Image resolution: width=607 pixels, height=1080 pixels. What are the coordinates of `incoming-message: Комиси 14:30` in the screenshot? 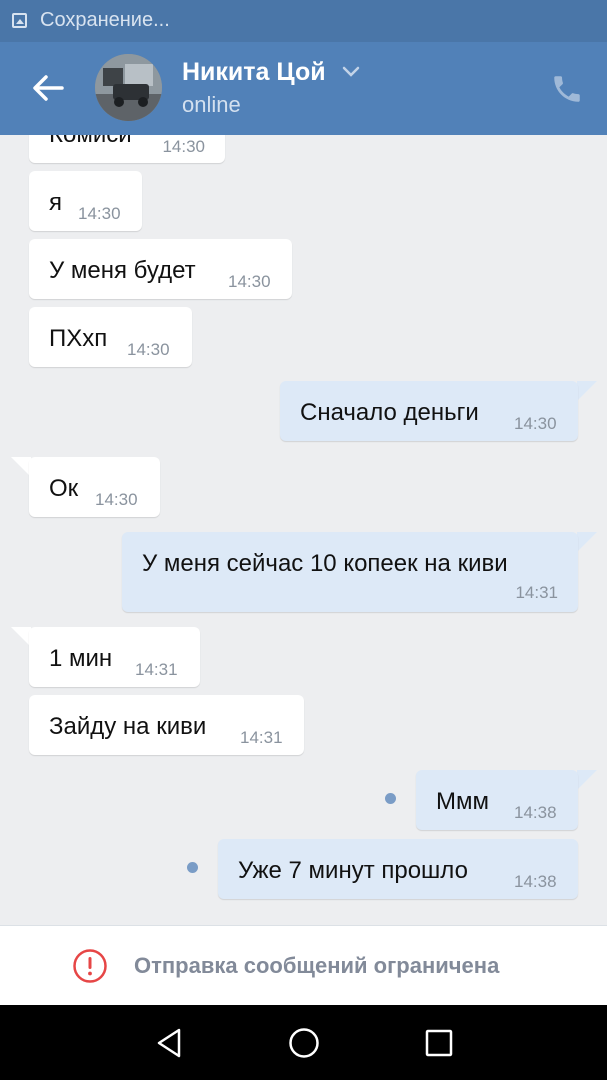 It's located at (127, 149).